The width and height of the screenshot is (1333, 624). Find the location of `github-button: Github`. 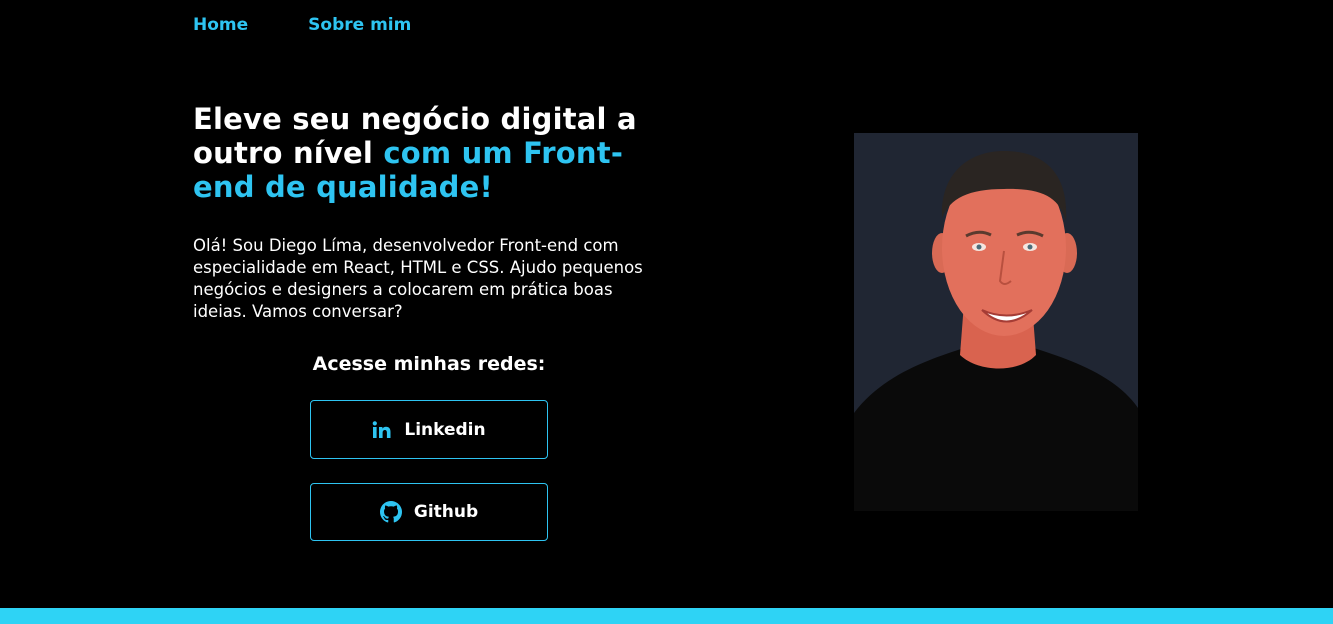

github-button: Github is located at coordinates (429, 512).